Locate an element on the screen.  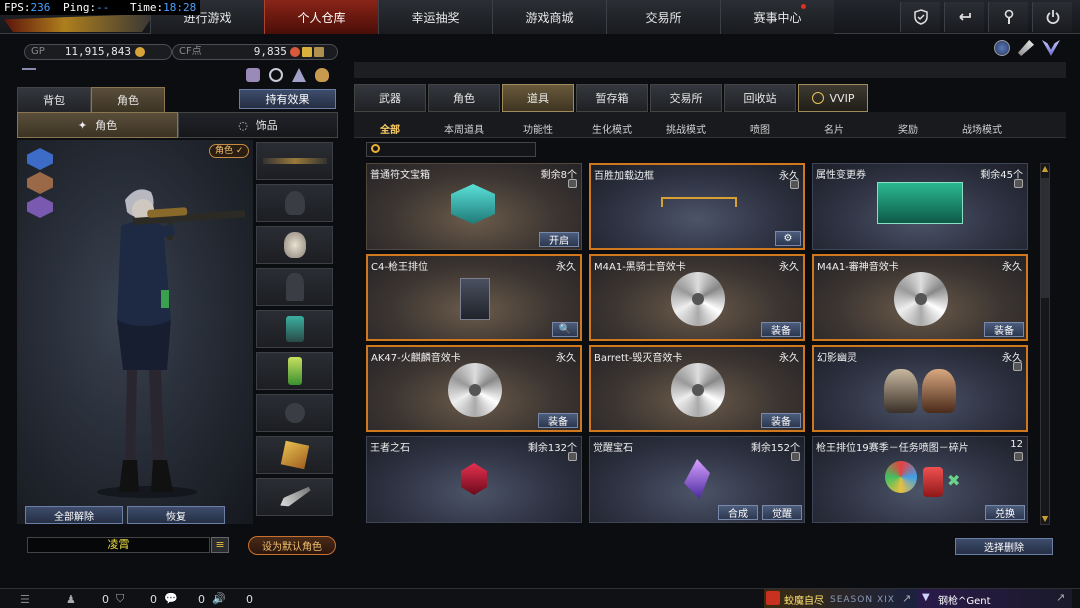
slot-empty-grenade is located at coordinates (294, 413).